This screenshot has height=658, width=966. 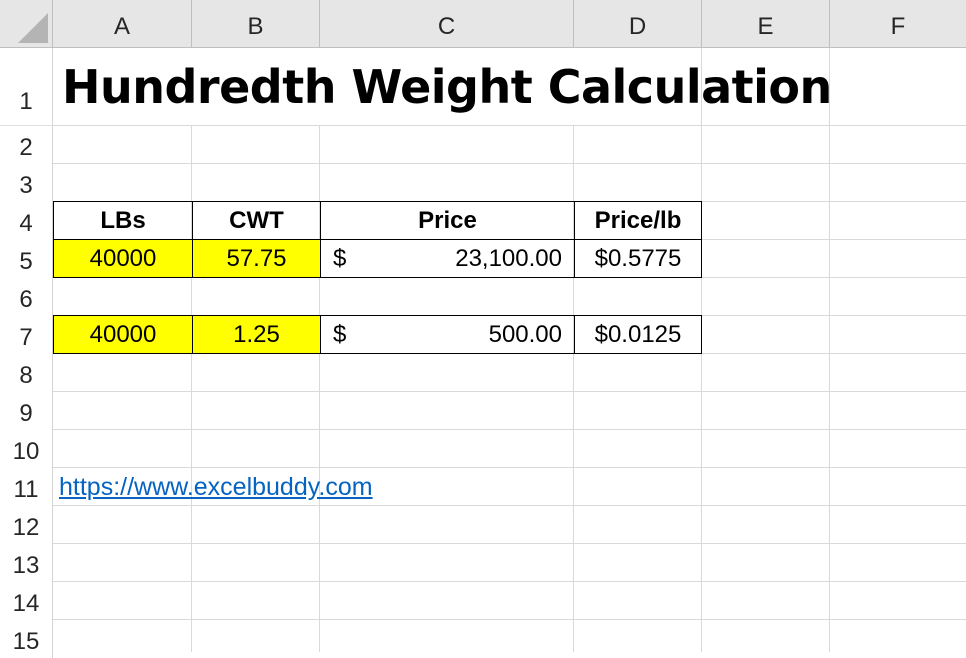 I want to click on row-header-15: 15, so click(x=26, y=639).